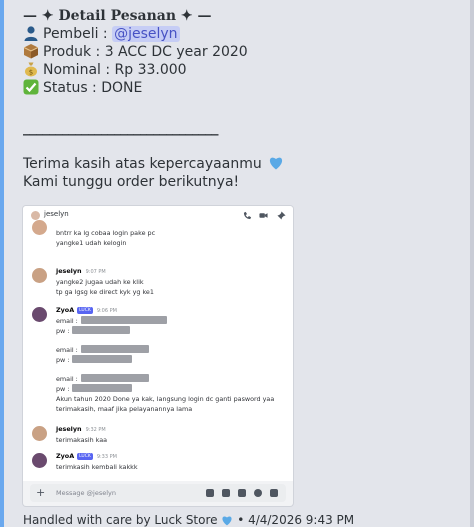  What do you see at coordinates (95, 430) in the screenshot?
I see `timestamp: 9:32 PM` at bounding box center [95, 430].